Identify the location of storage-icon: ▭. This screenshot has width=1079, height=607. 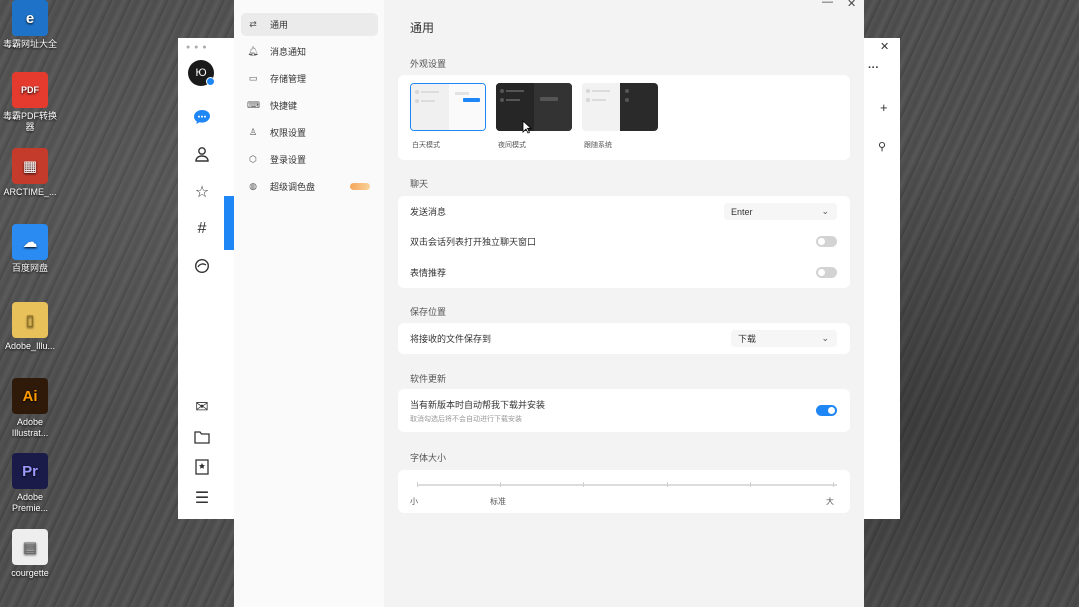
(253, 78).